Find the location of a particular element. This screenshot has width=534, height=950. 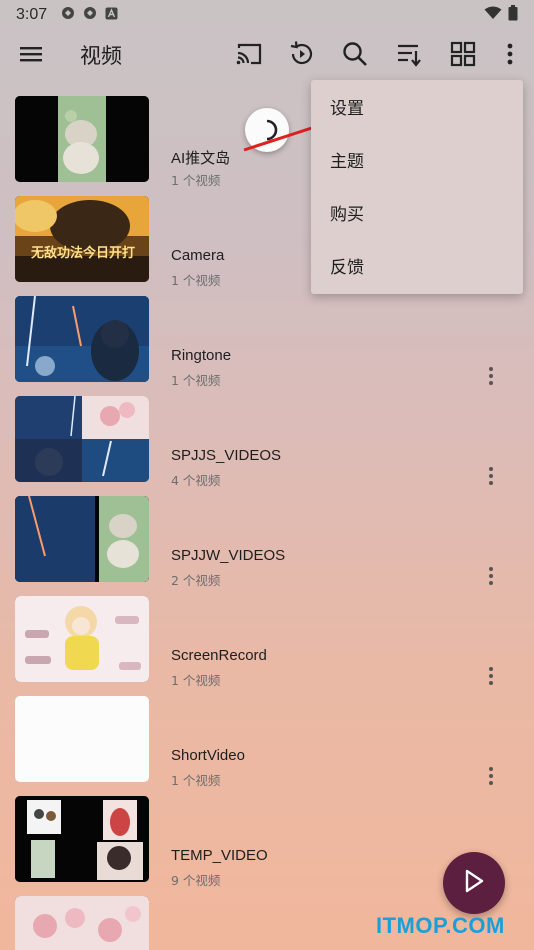

folder-name: SPJJS_VIDEOS is located at coordinates (226, 455).